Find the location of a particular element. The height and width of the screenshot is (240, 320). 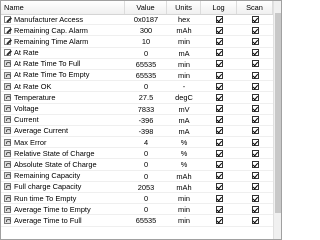

column-header-name: Name is located at coordinates (63, 7).